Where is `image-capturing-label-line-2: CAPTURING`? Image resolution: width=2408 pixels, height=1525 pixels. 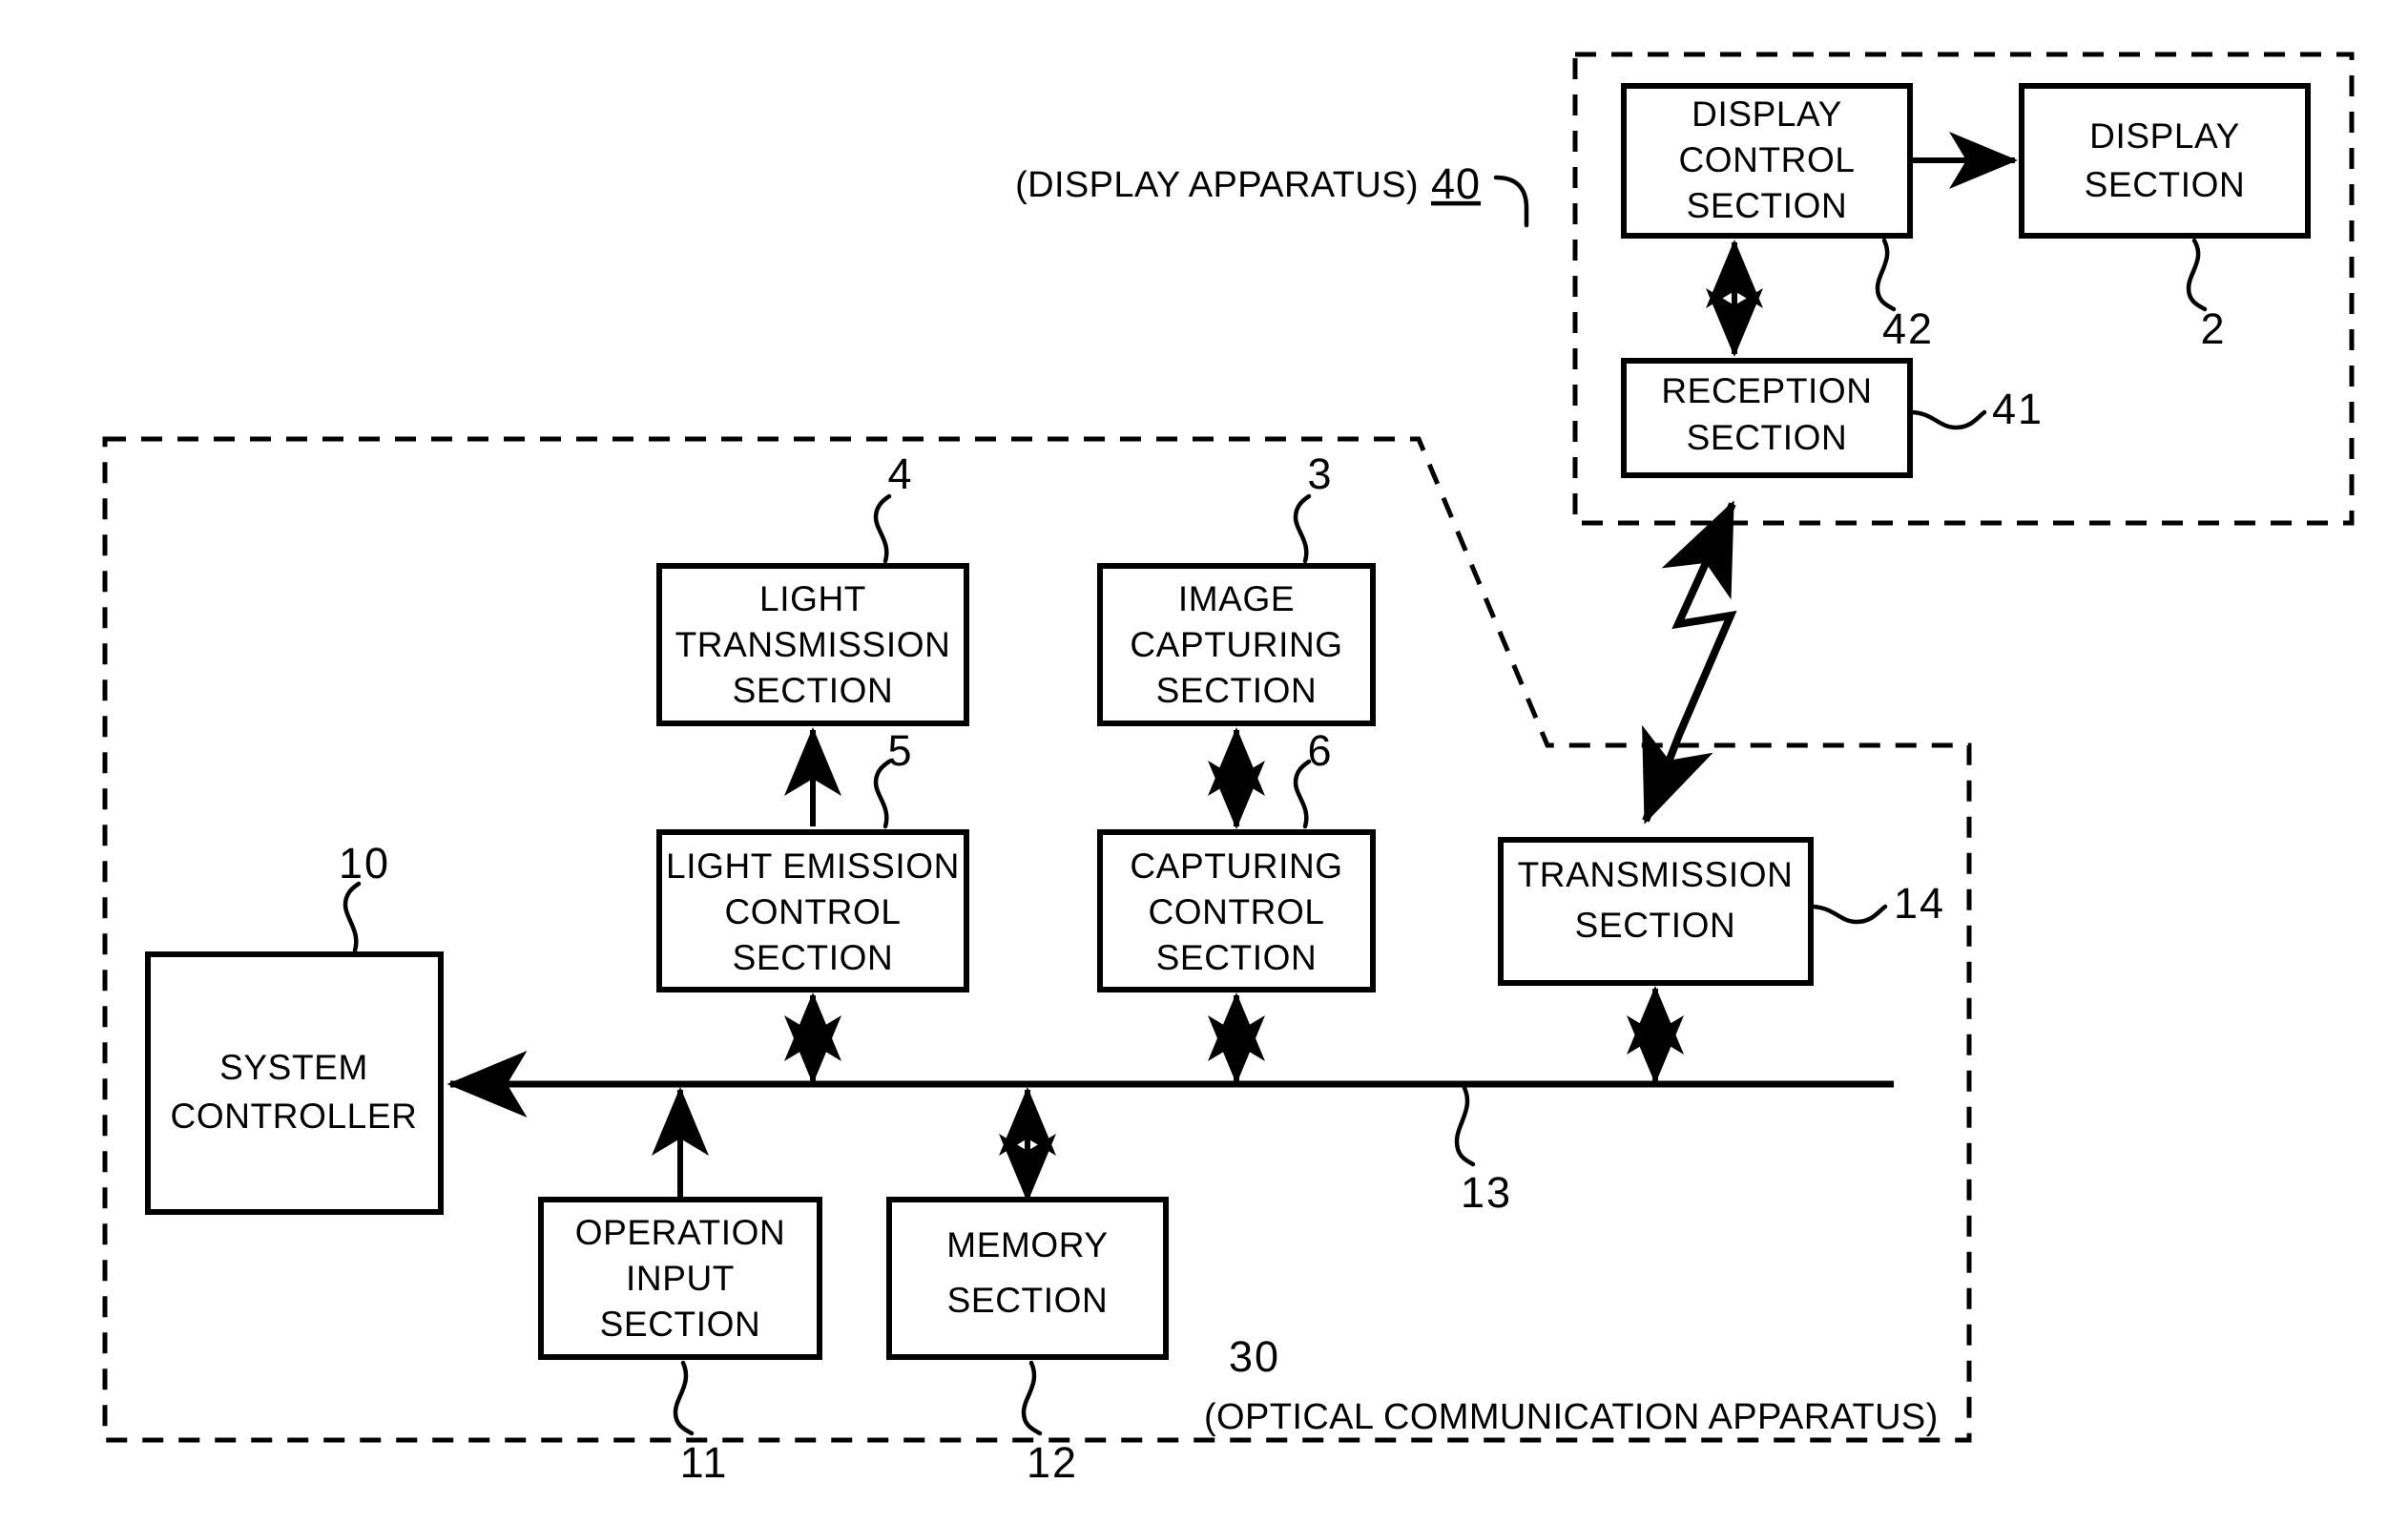 image-capturing-label-line-2: CAPTURING is located at coordinates (1236, 644).